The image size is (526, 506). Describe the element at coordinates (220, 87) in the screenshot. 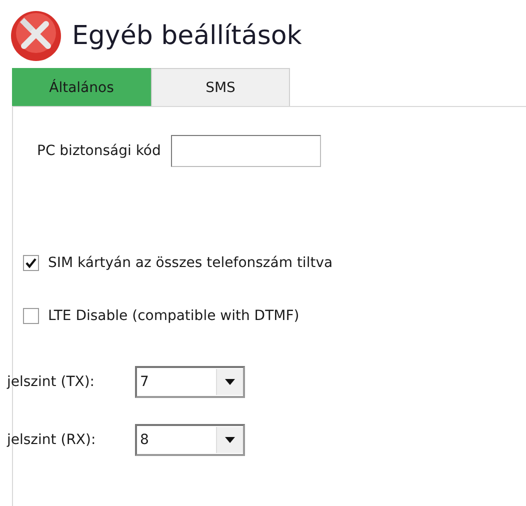

I see `tab: SMS` at that location.